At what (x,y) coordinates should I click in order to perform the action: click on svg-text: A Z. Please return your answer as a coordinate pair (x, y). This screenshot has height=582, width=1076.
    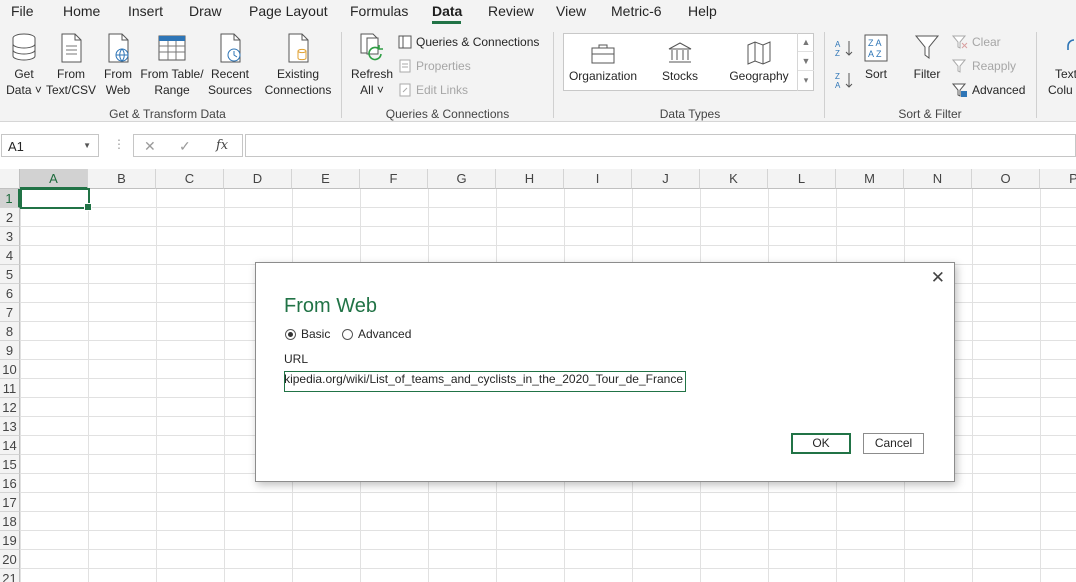
    Looking at the image, I should click on (875, 54).